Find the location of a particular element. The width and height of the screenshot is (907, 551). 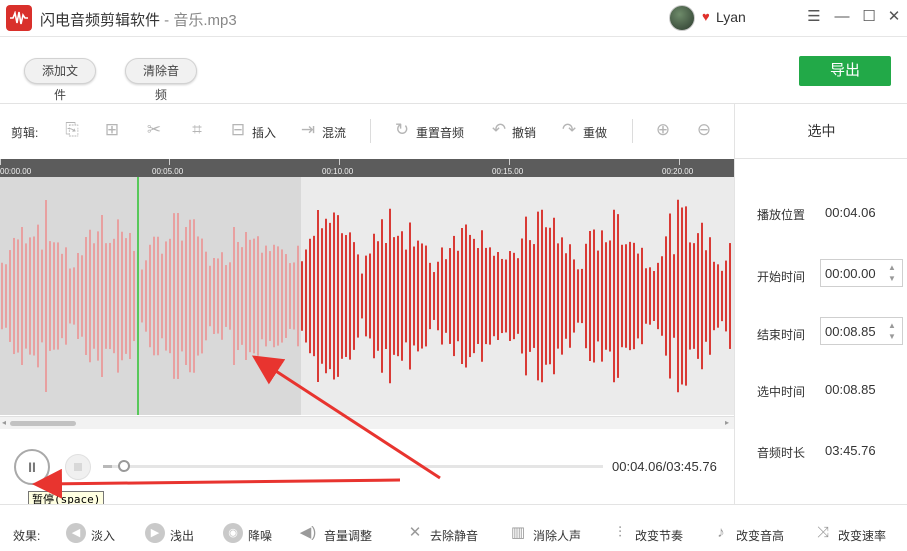

playhead is located at coordinates (138, 296).